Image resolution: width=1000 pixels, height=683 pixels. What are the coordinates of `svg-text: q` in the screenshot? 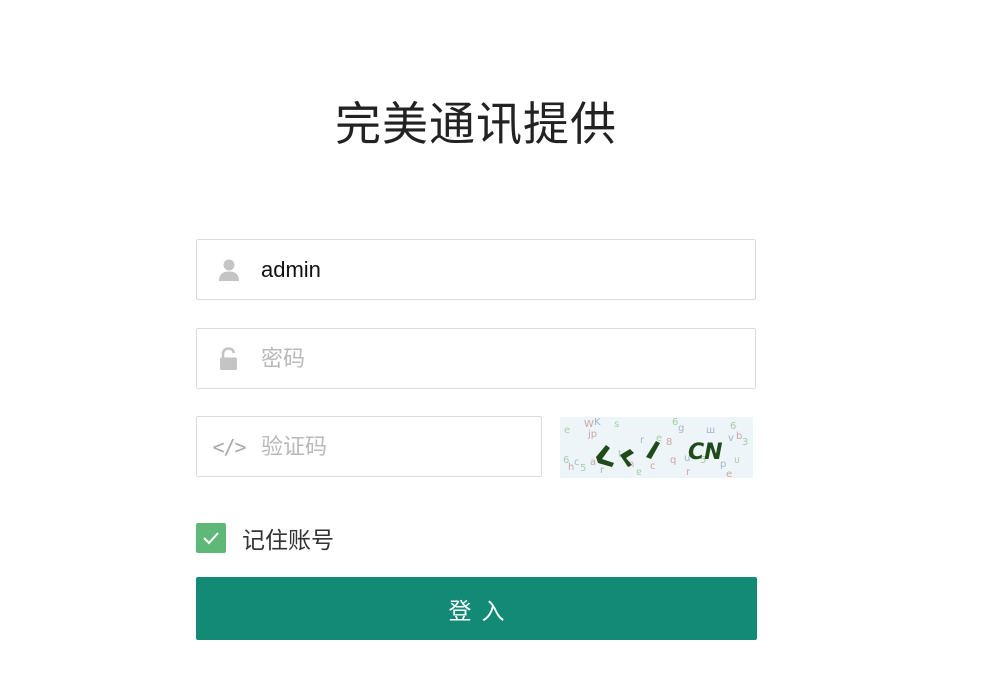 It's located at (673, 460).